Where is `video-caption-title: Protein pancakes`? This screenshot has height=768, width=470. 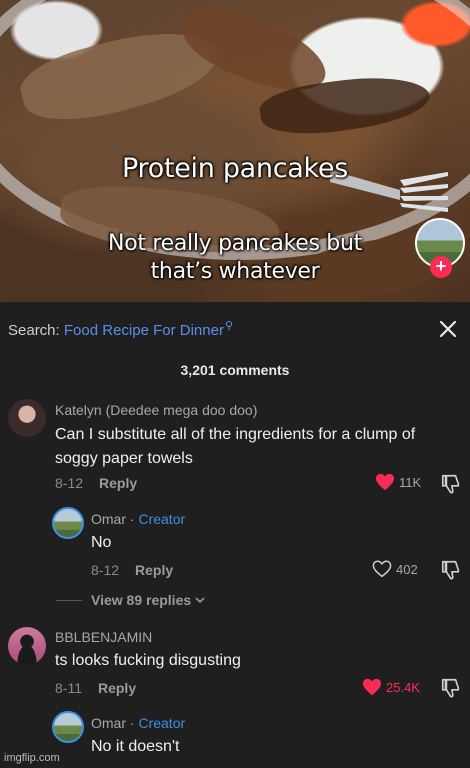 video-caption-title: Protein pancakes is located at coordinates (235, 168).